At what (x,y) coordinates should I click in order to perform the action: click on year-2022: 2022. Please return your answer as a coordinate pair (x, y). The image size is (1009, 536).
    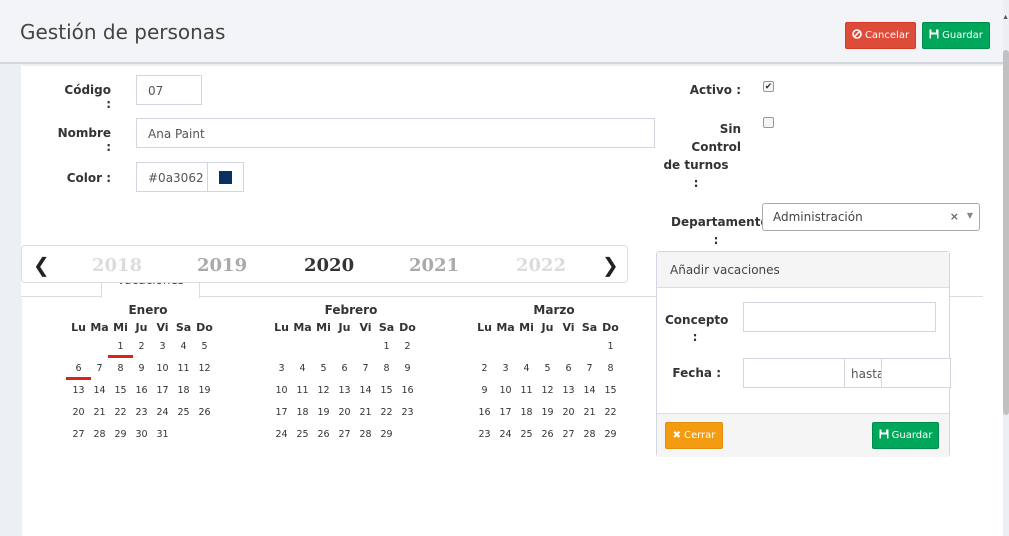
    Looking at the image, I should click on (541, 265).